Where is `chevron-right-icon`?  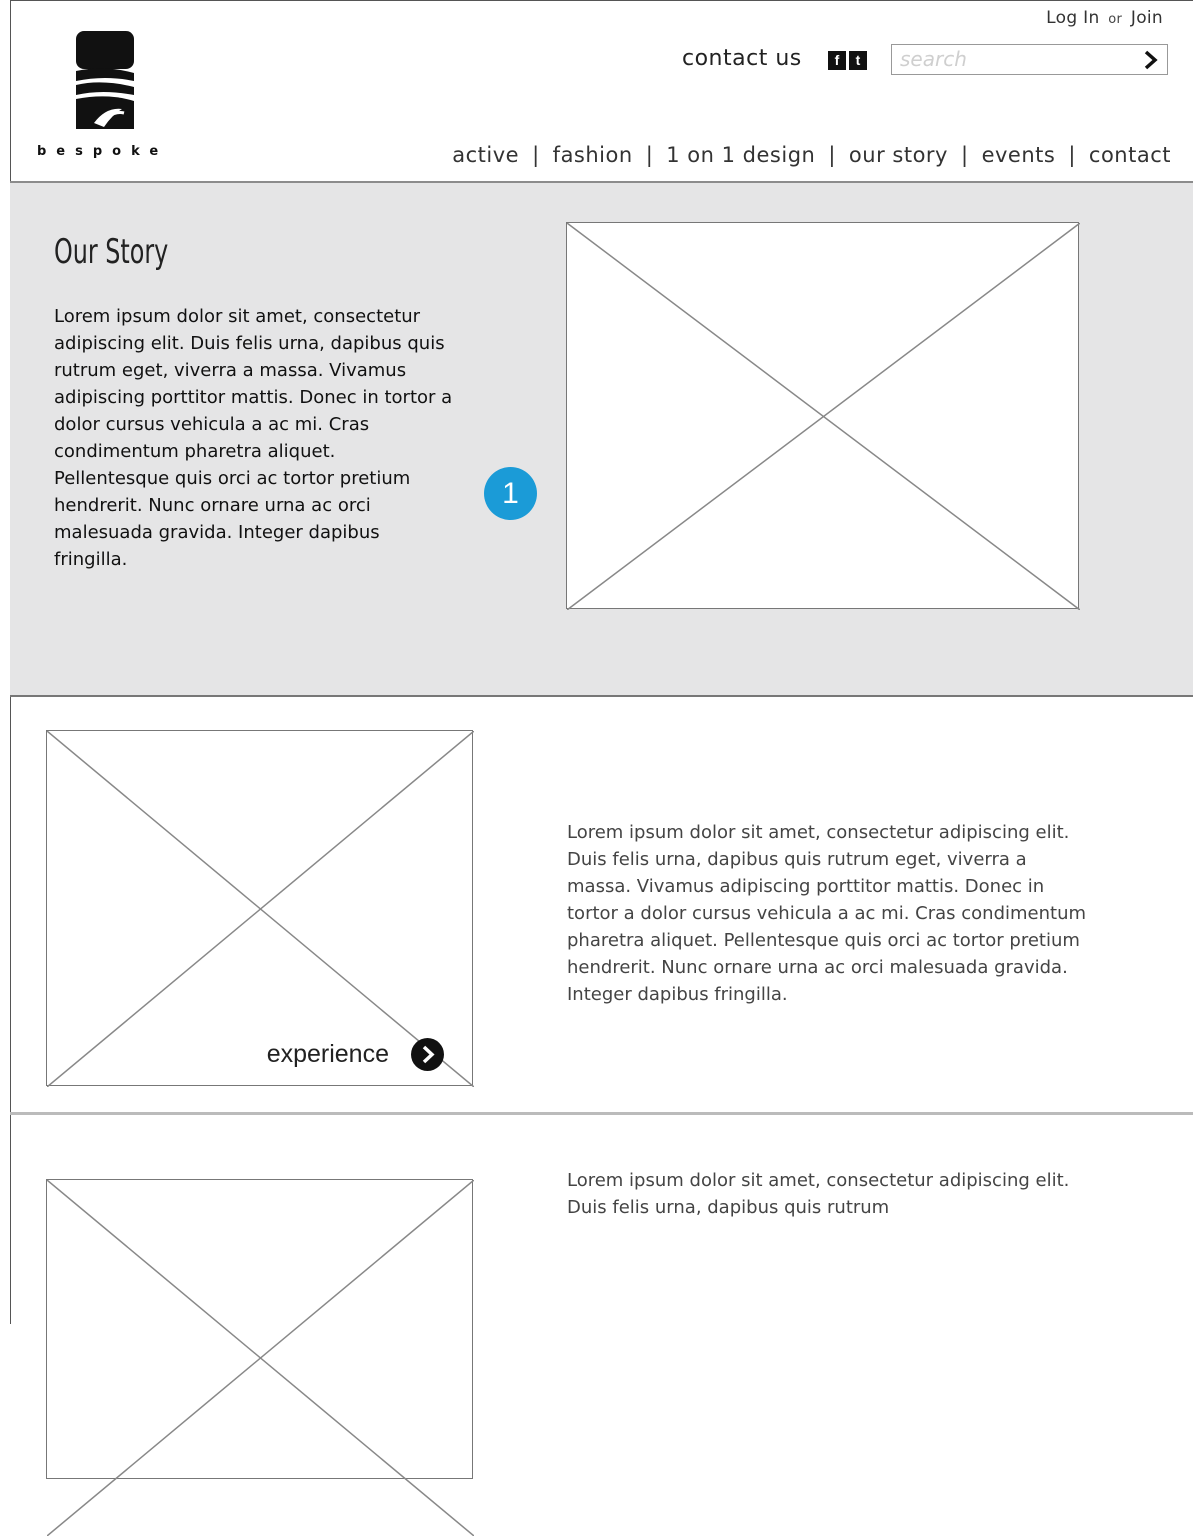 chevron-right-icon is located at coordinates (1151, 60).